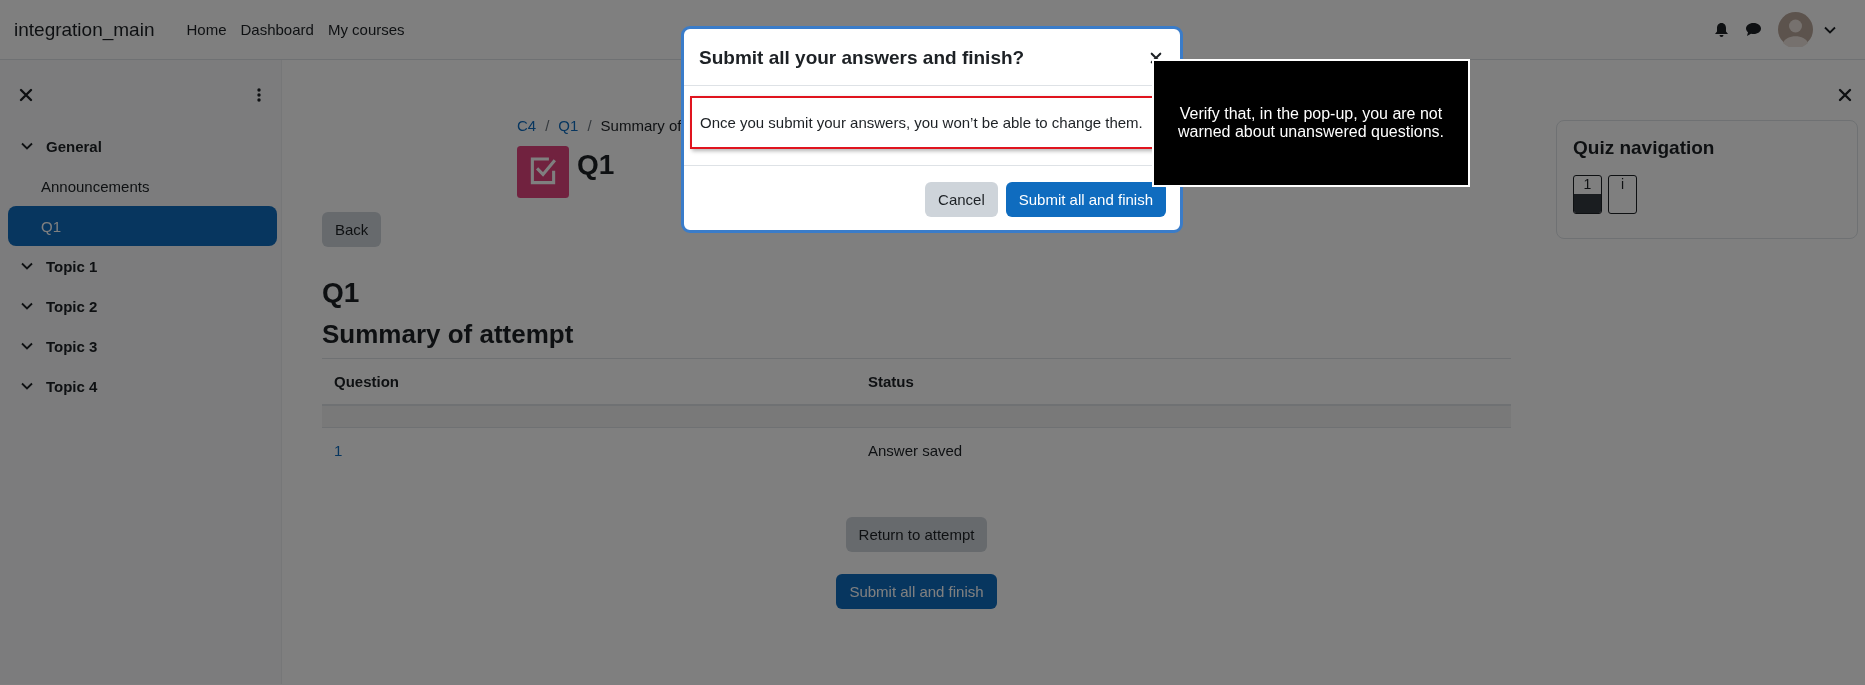 This screenshot has height=685, width=1865. Describe the element at coordinates (72, 346) in the screenshot. I see `section-title: Topic 3` at that location.